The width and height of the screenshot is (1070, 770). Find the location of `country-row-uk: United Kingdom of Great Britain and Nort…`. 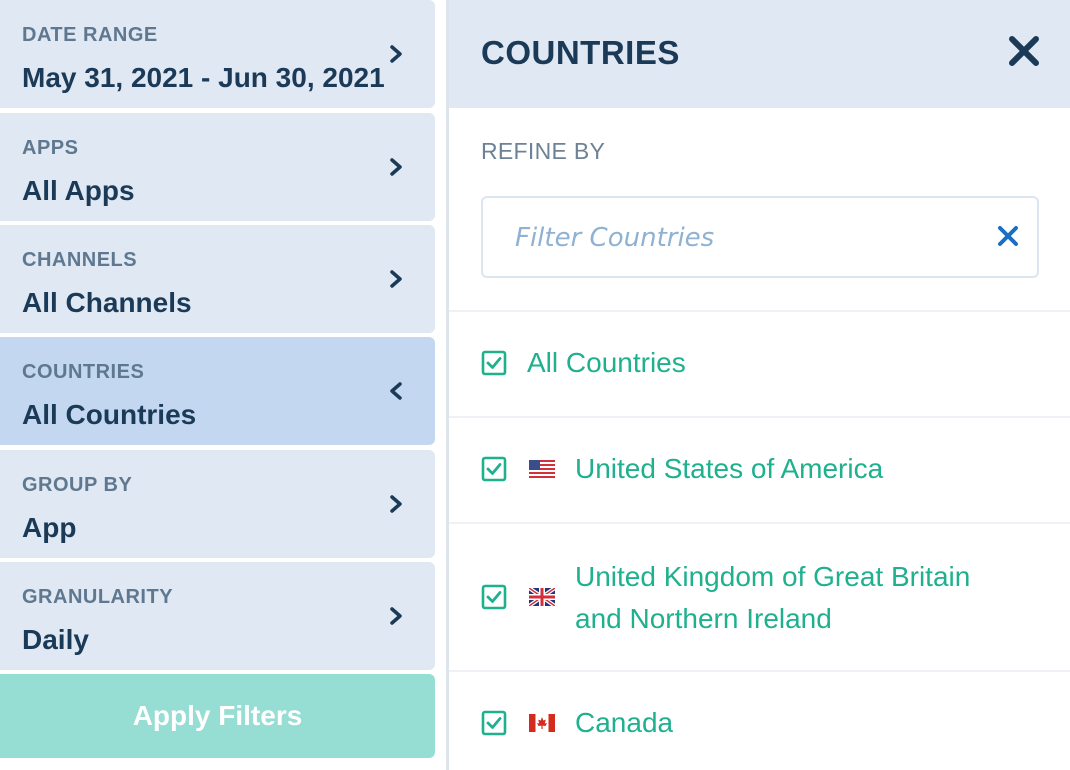

country-row-uk: United Kingdom of Great Britain and Nort… is located at coordinates (759, 597).